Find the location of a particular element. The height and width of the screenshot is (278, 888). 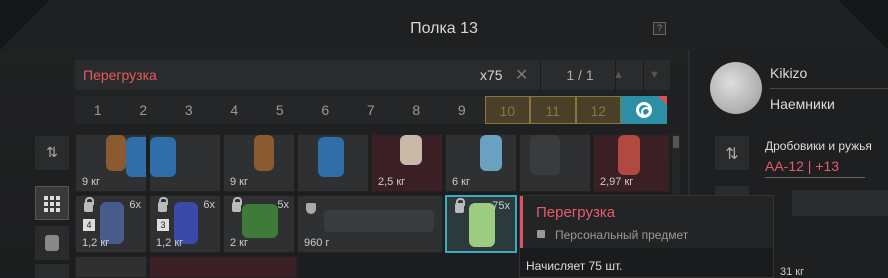

tab-10: 10 is located at coordinates (507, 110).